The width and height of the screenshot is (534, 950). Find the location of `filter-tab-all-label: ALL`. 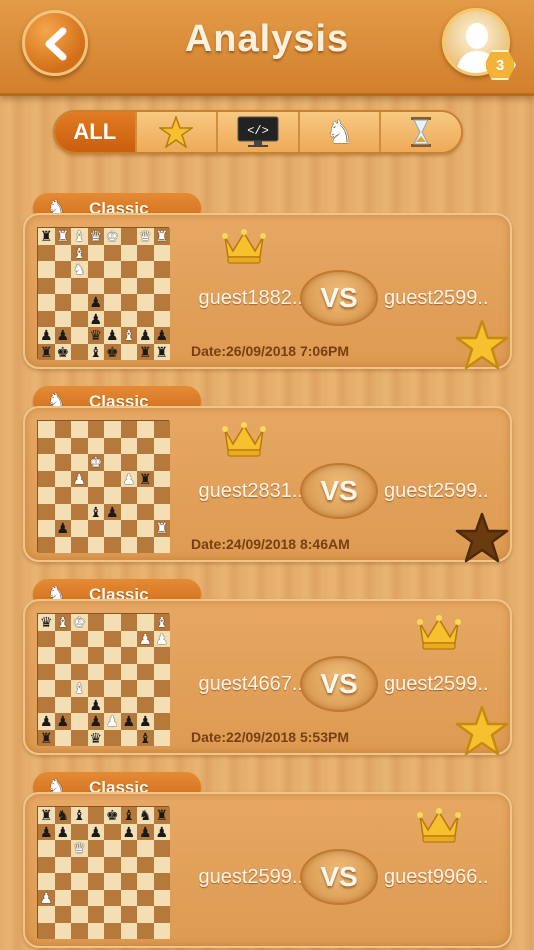

filter-tab-all-label: ALL is located at coordinates (95, 131).